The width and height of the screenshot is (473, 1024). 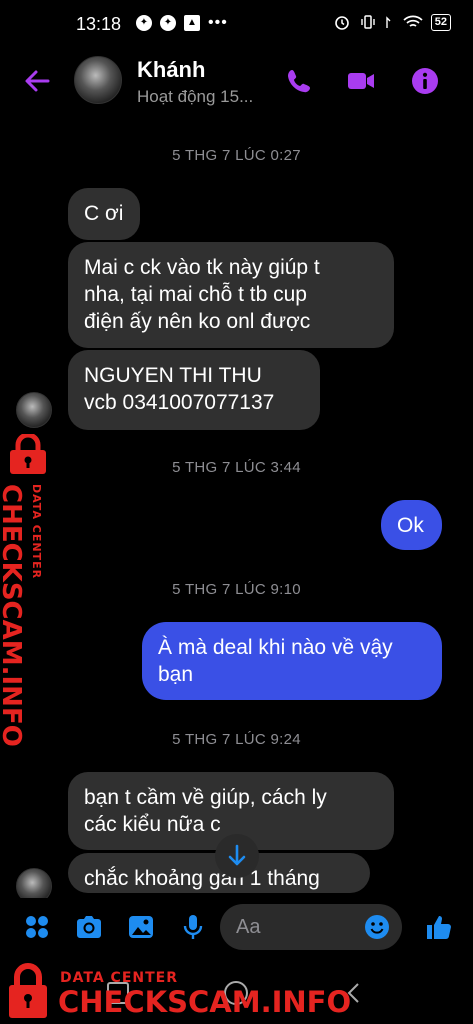 I want to click on message-timestamp: 5 THG 7 LÚC 9:10, so click(x=236, y=589).